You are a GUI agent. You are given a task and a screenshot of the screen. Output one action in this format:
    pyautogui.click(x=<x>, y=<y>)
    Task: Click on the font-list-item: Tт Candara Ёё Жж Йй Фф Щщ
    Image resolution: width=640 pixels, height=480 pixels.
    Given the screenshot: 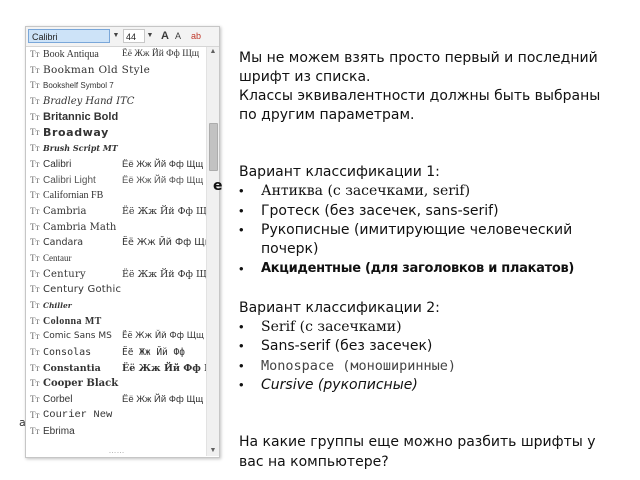 What is the action you would take?
    pyautogui.click(x=116, y=243)
    